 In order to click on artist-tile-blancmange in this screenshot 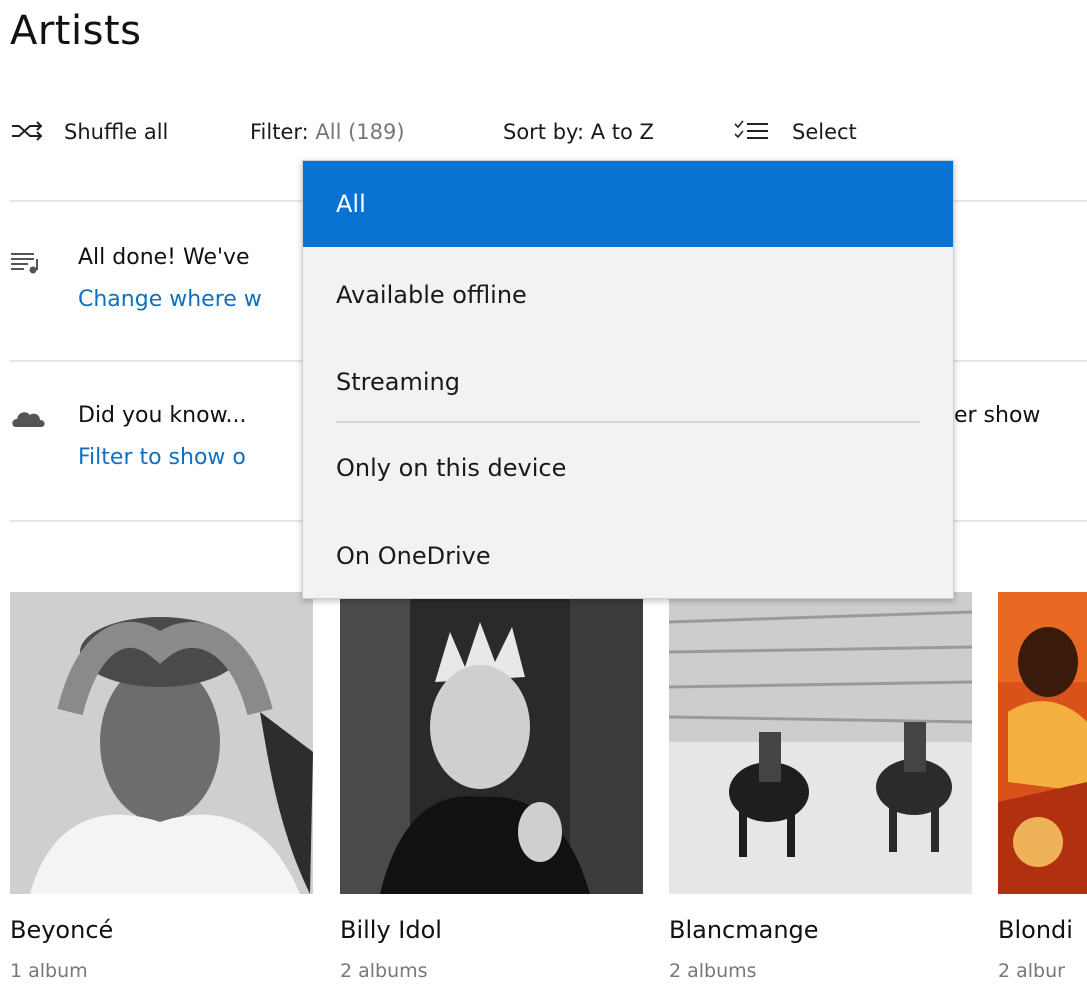, I will do `click(820, 743)`.